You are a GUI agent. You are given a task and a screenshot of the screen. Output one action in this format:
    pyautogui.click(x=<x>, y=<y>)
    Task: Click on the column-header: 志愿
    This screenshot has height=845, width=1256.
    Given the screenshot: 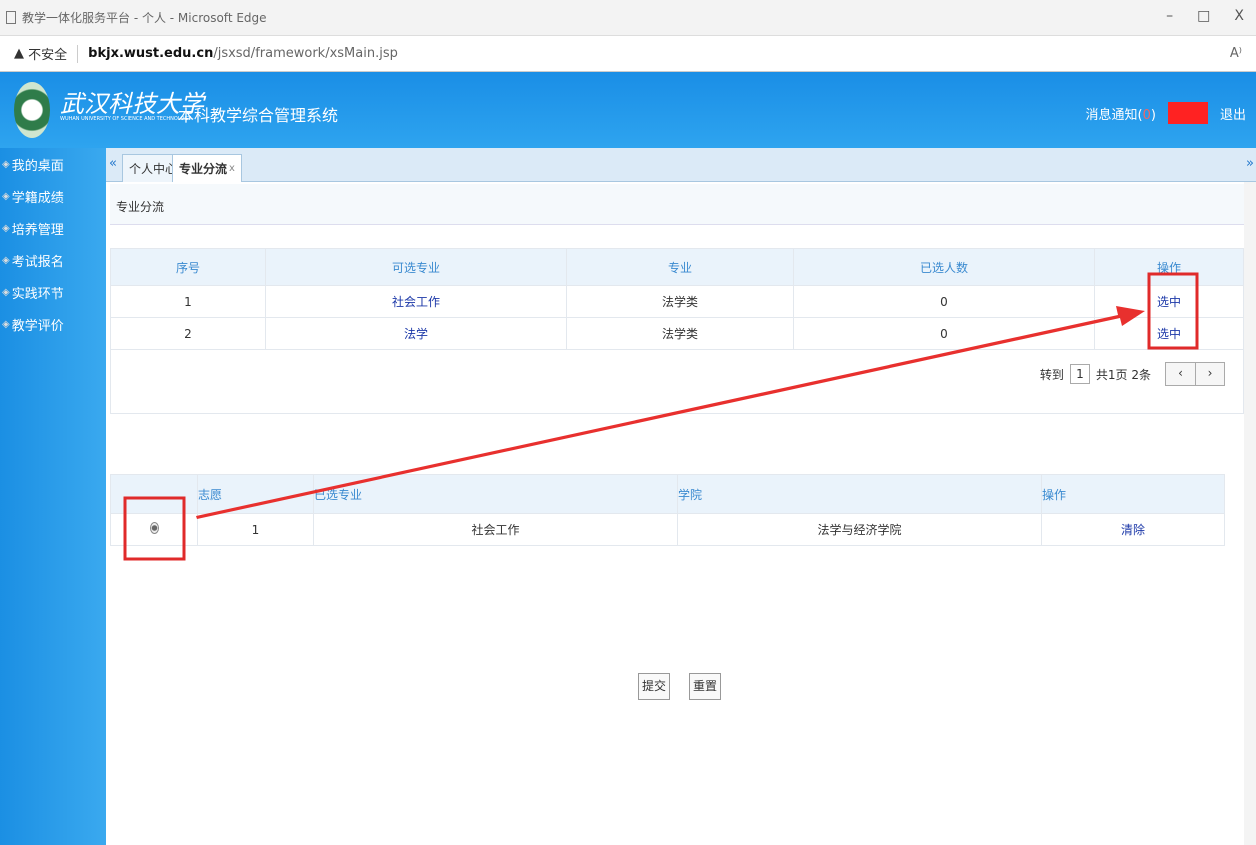 What is the action you would take?
    pyautogui.click(x=255, y=494)
    